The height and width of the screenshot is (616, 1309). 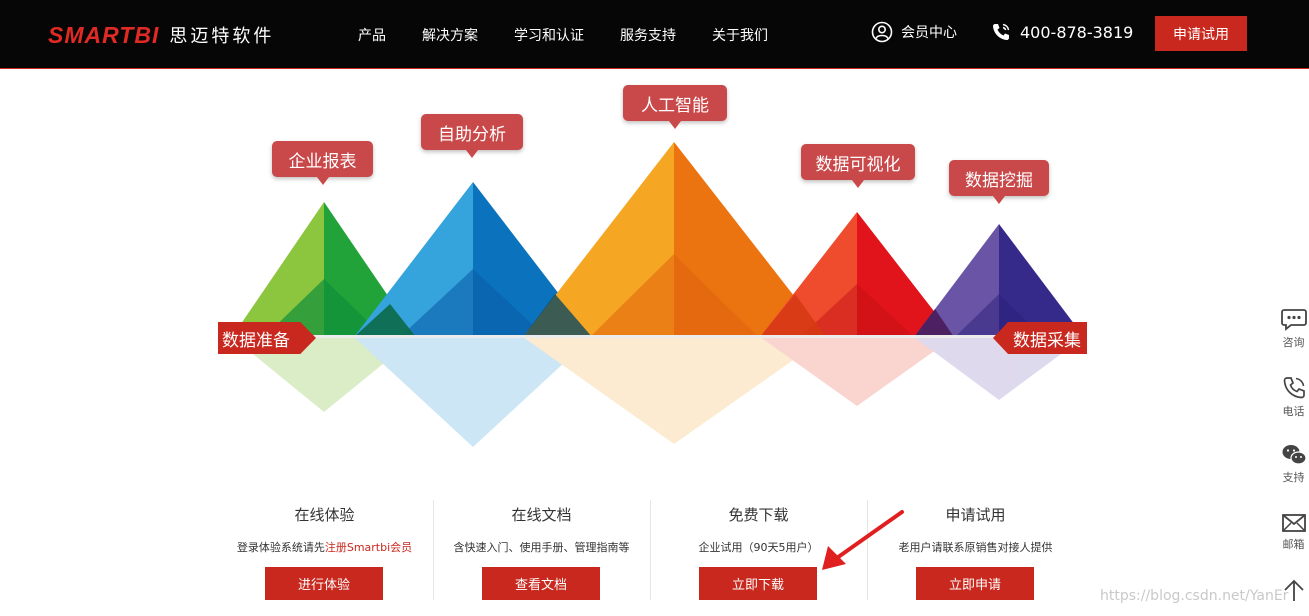 I want to click on phone-link: 400-878-3819, so click(x=1061, y=32).